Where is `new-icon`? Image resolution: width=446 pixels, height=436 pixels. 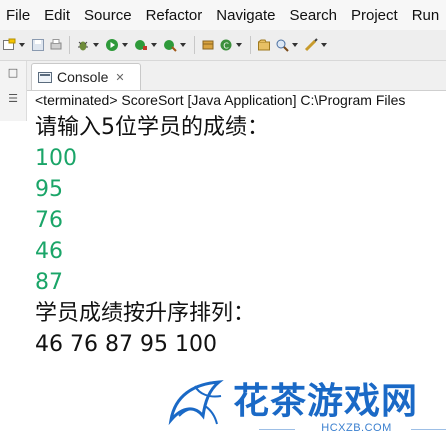
new-icon is located at coordinates (9, 45).